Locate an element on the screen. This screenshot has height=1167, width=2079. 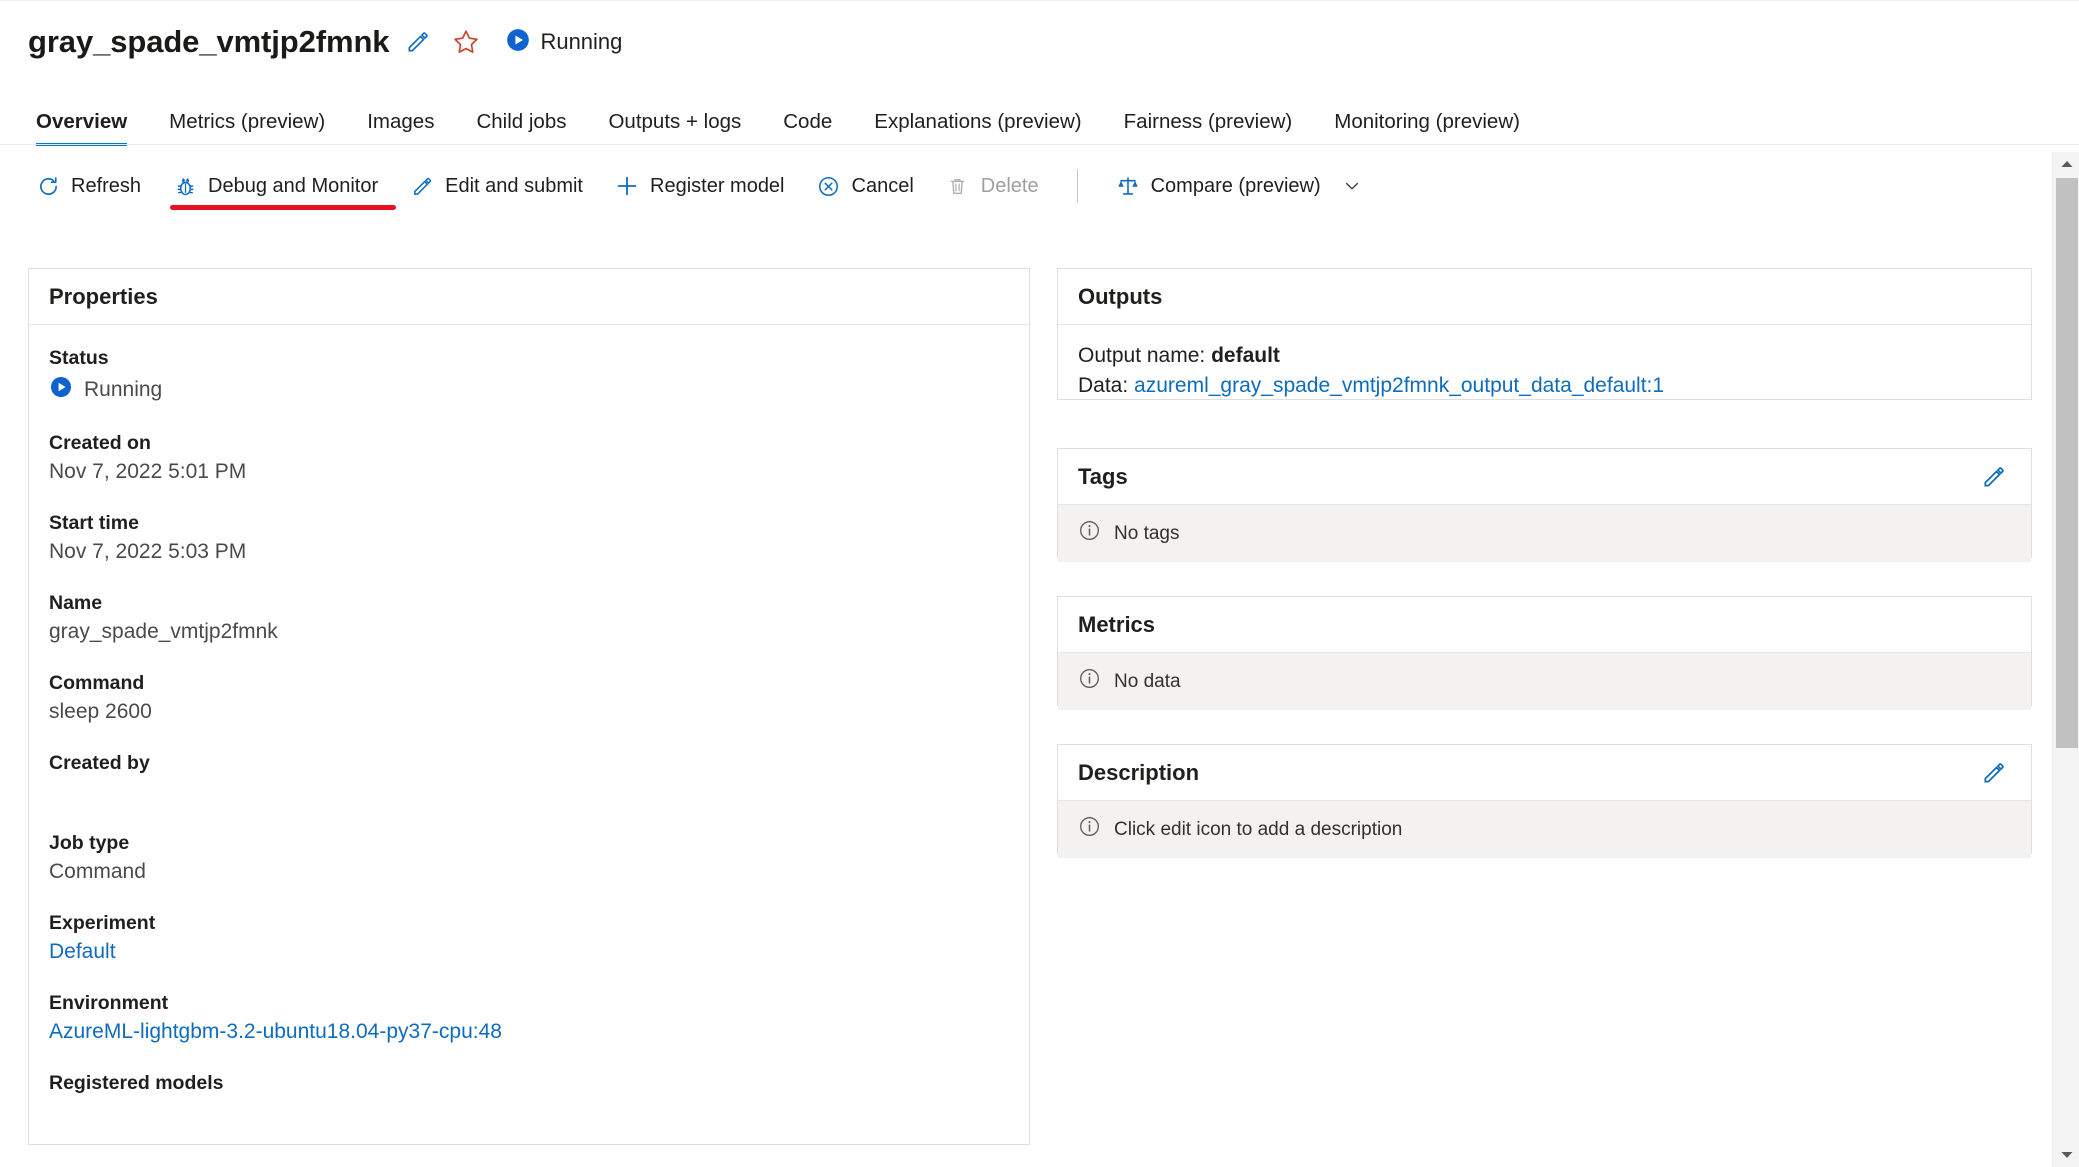
tab-label: Explanations (preview) is located at coordinates (978, 121).